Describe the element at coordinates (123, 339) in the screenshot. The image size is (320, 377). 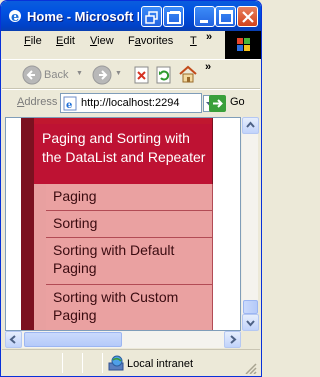
I see `horizontal-scrollbar` at that location.